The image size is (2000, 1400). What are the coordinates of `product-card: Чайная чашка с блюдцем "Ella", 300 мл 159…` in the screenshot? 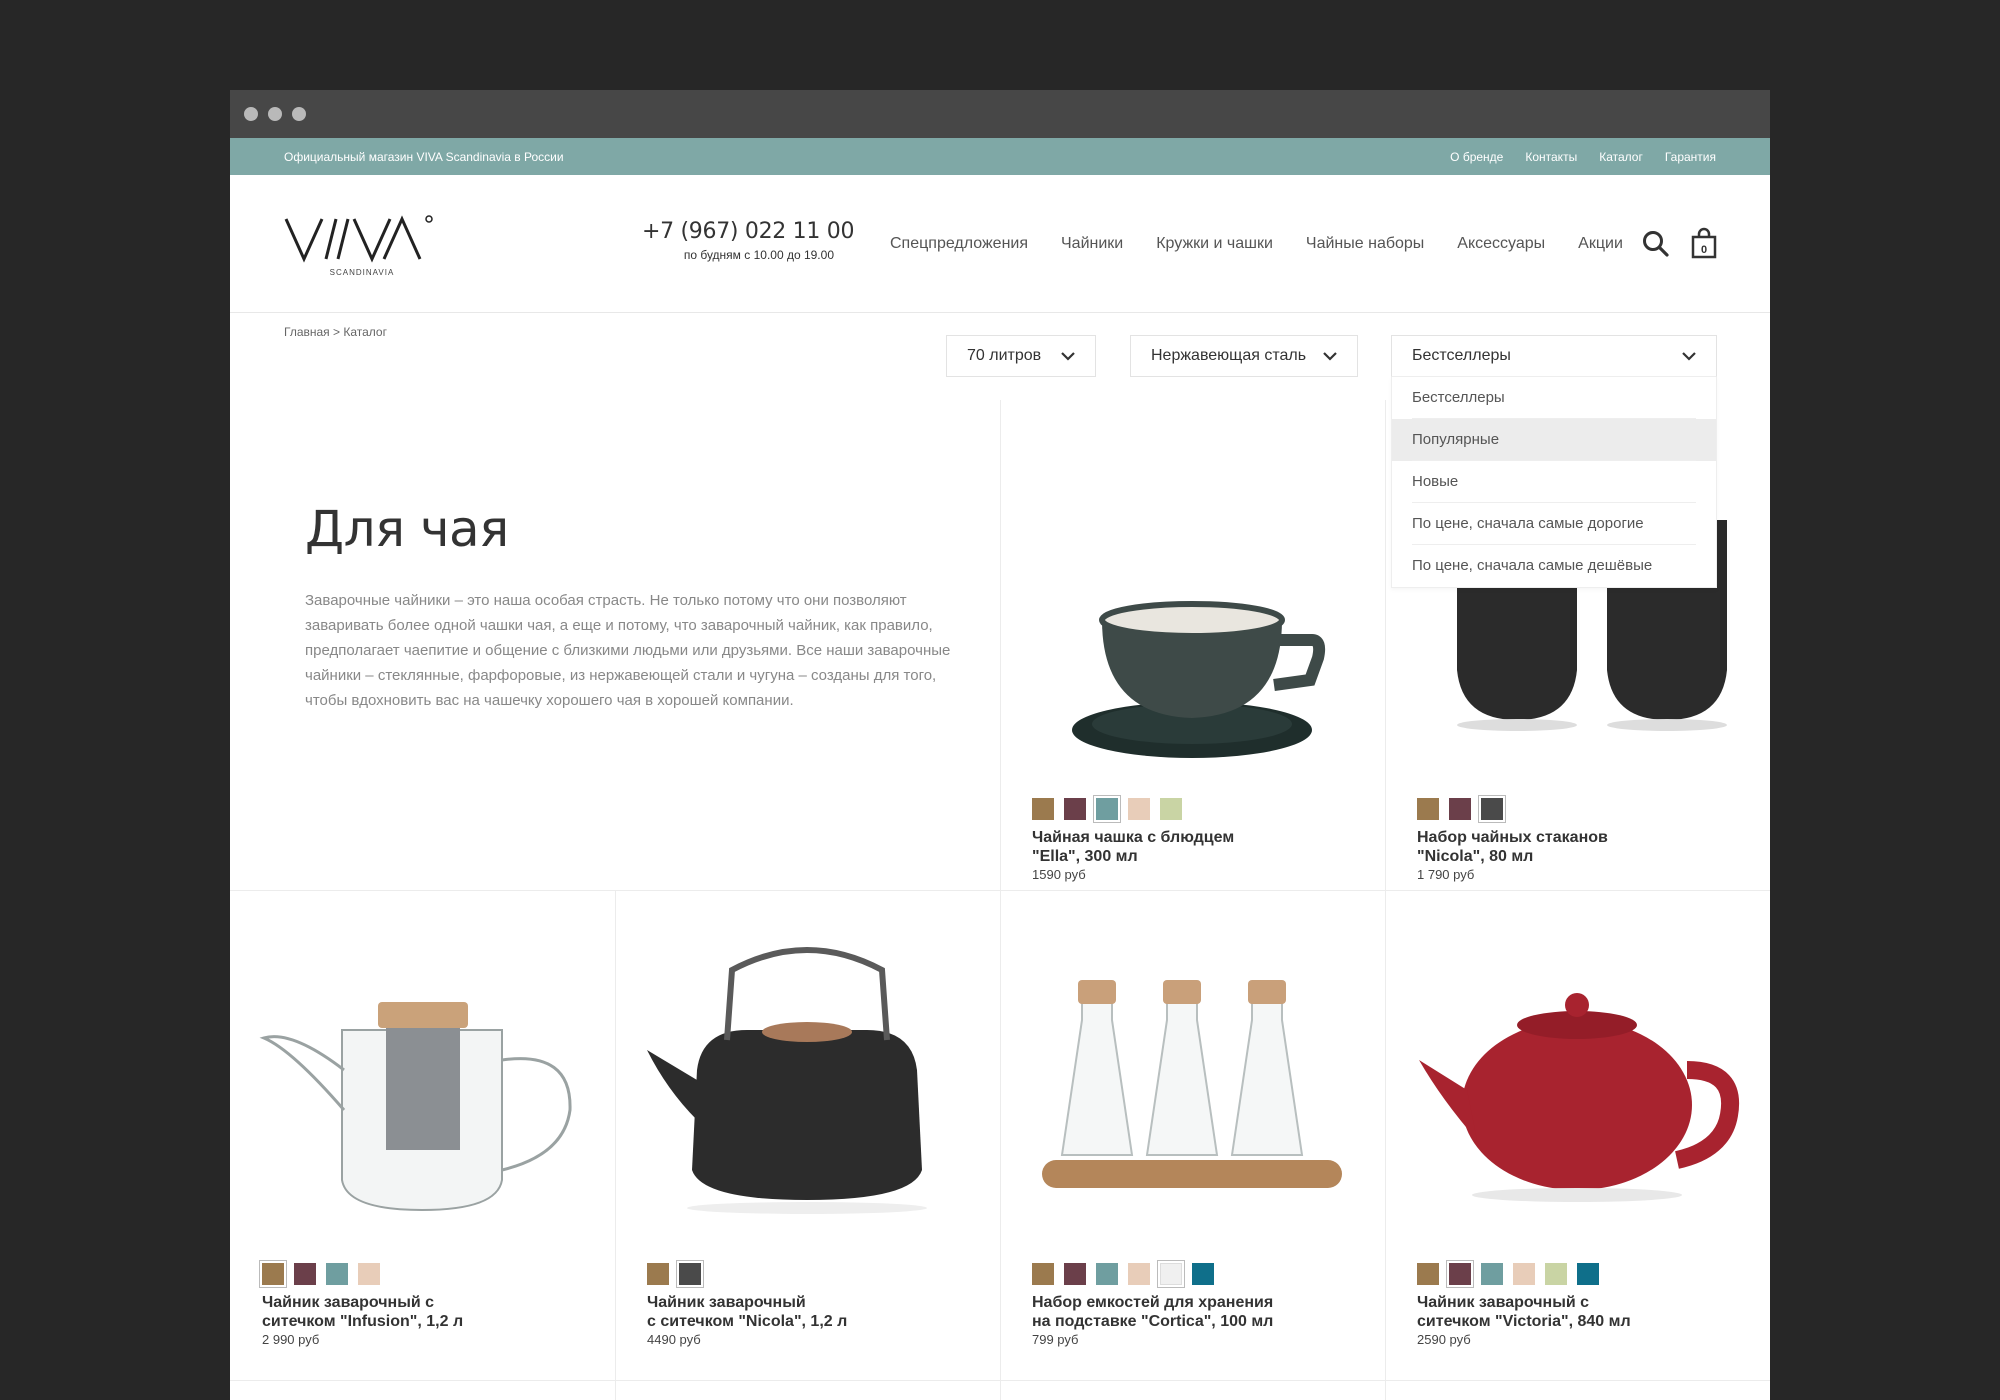 It's located at (1192, 645).